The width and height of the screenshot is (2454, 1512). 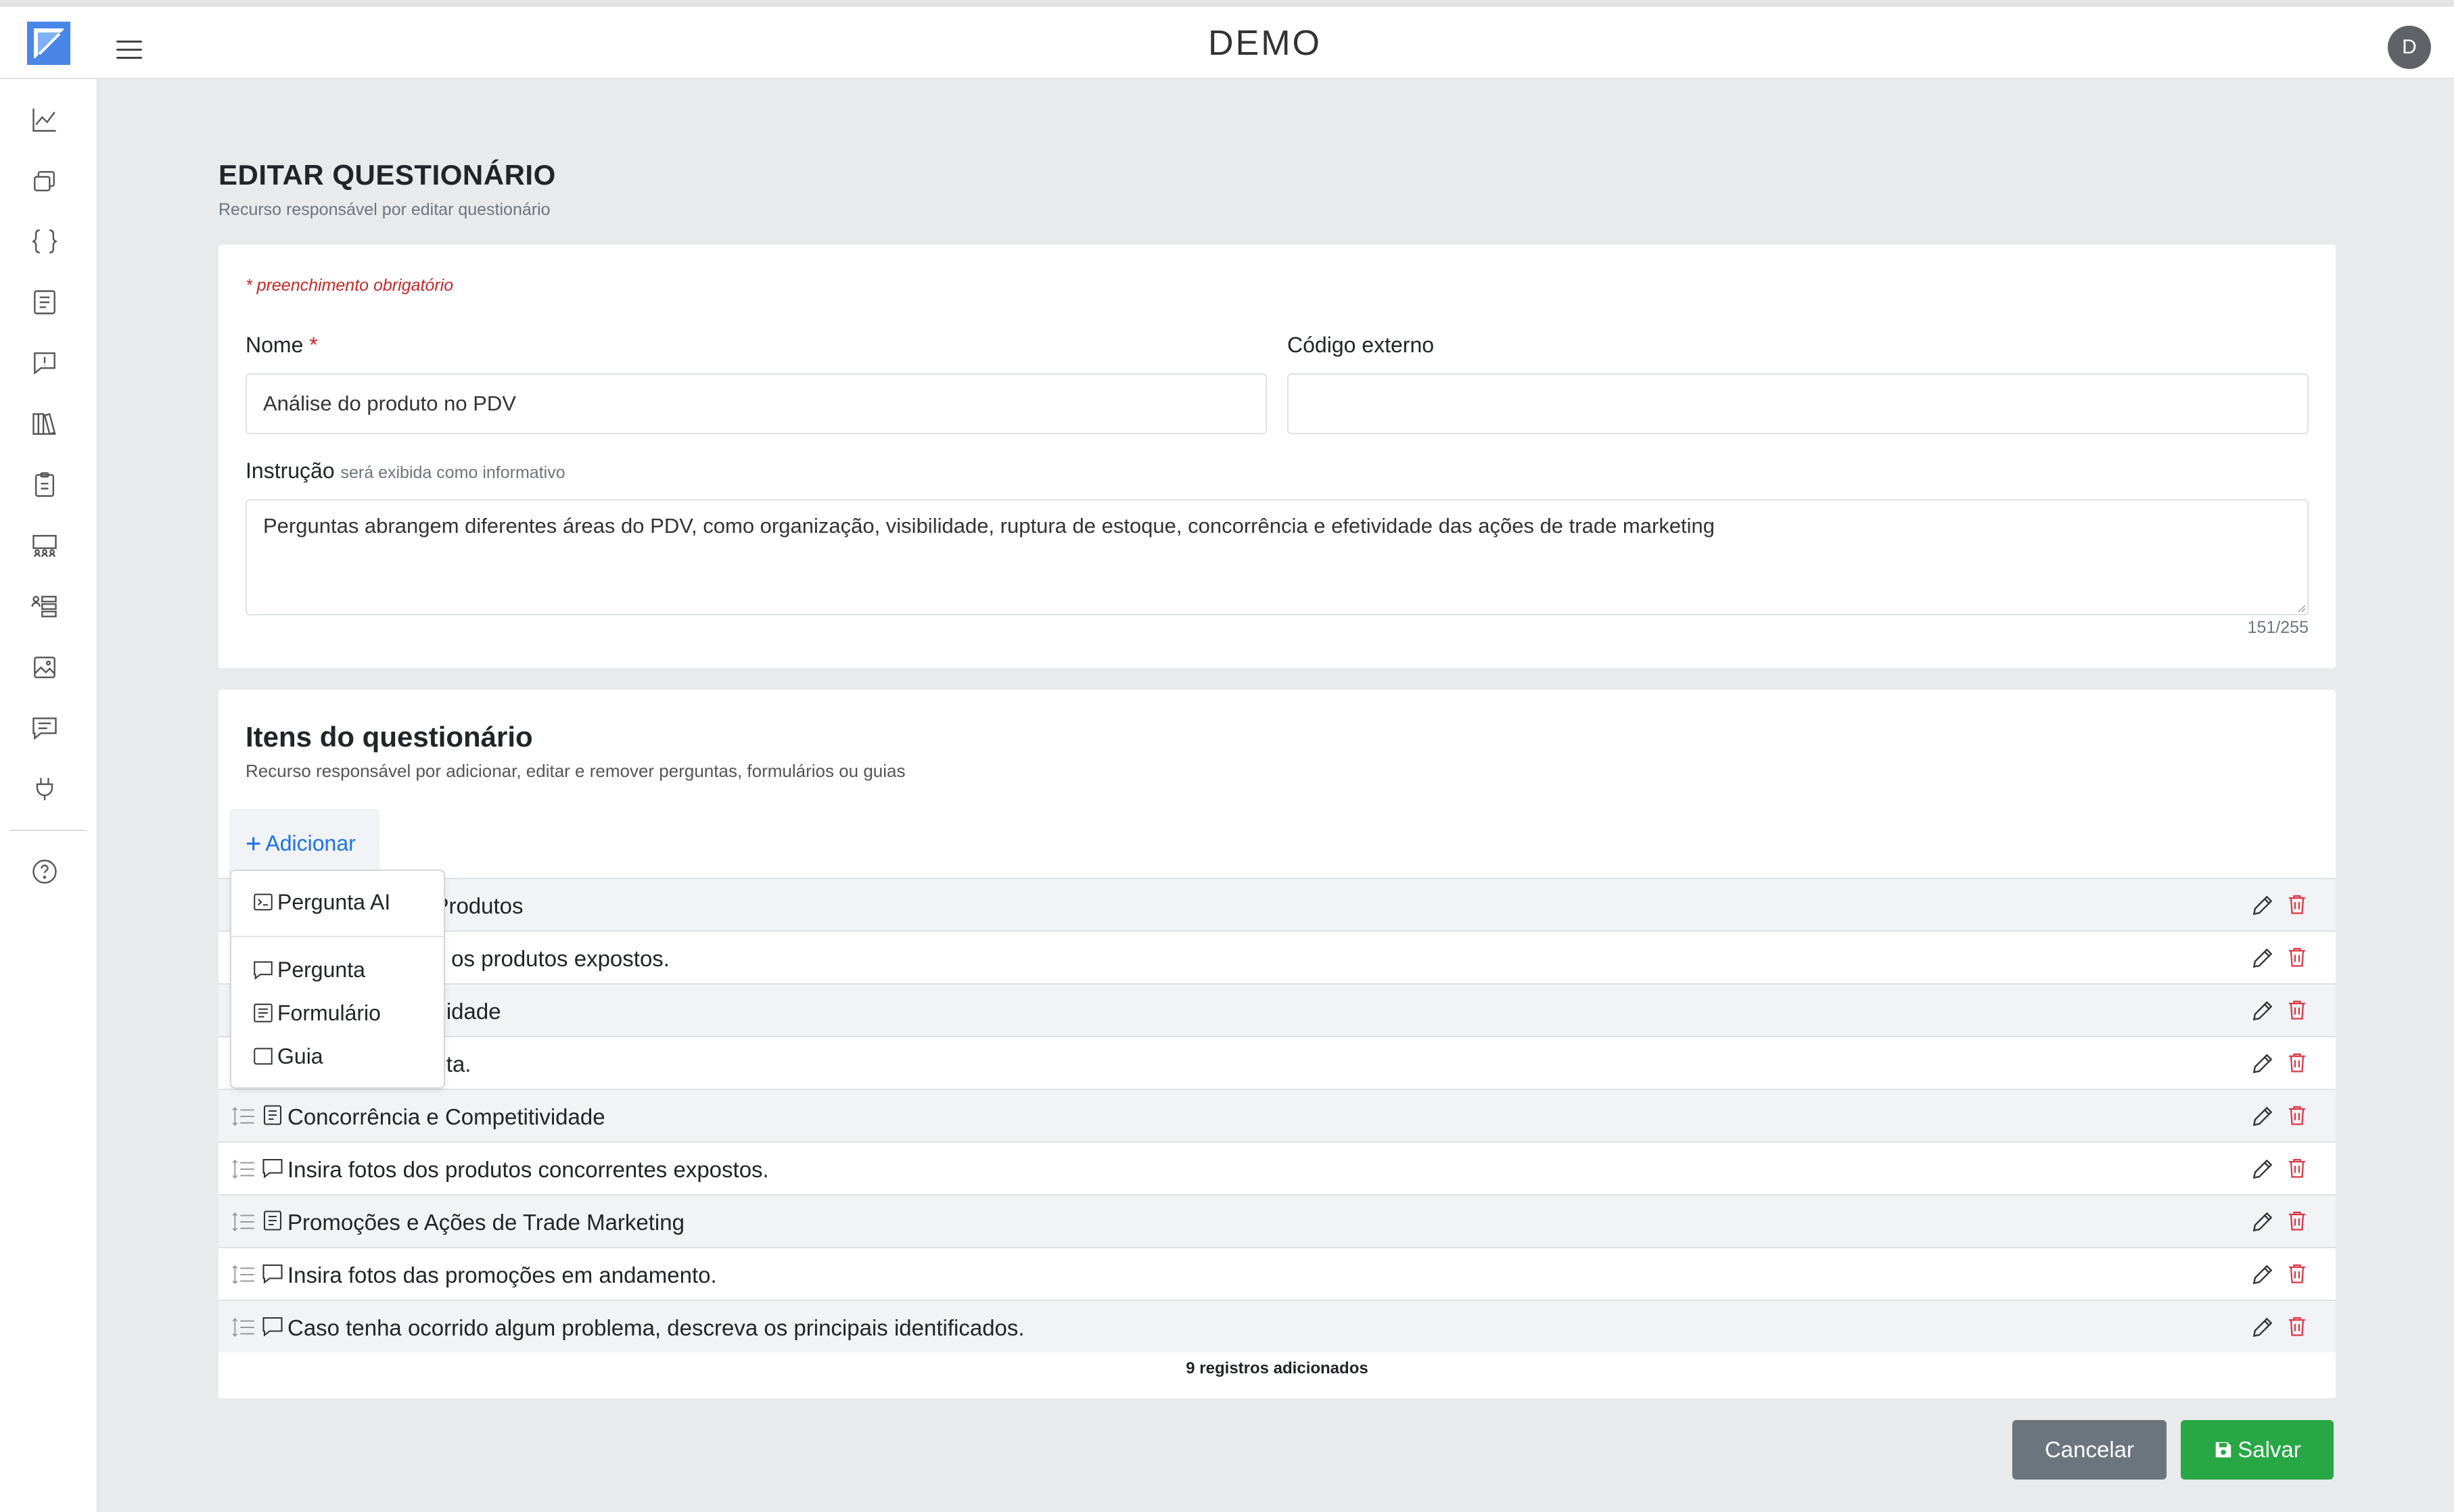 What do you see at coordinates (45, 241) in the screenshot?
I see `braces-icon` at bounding box center [45, 241].